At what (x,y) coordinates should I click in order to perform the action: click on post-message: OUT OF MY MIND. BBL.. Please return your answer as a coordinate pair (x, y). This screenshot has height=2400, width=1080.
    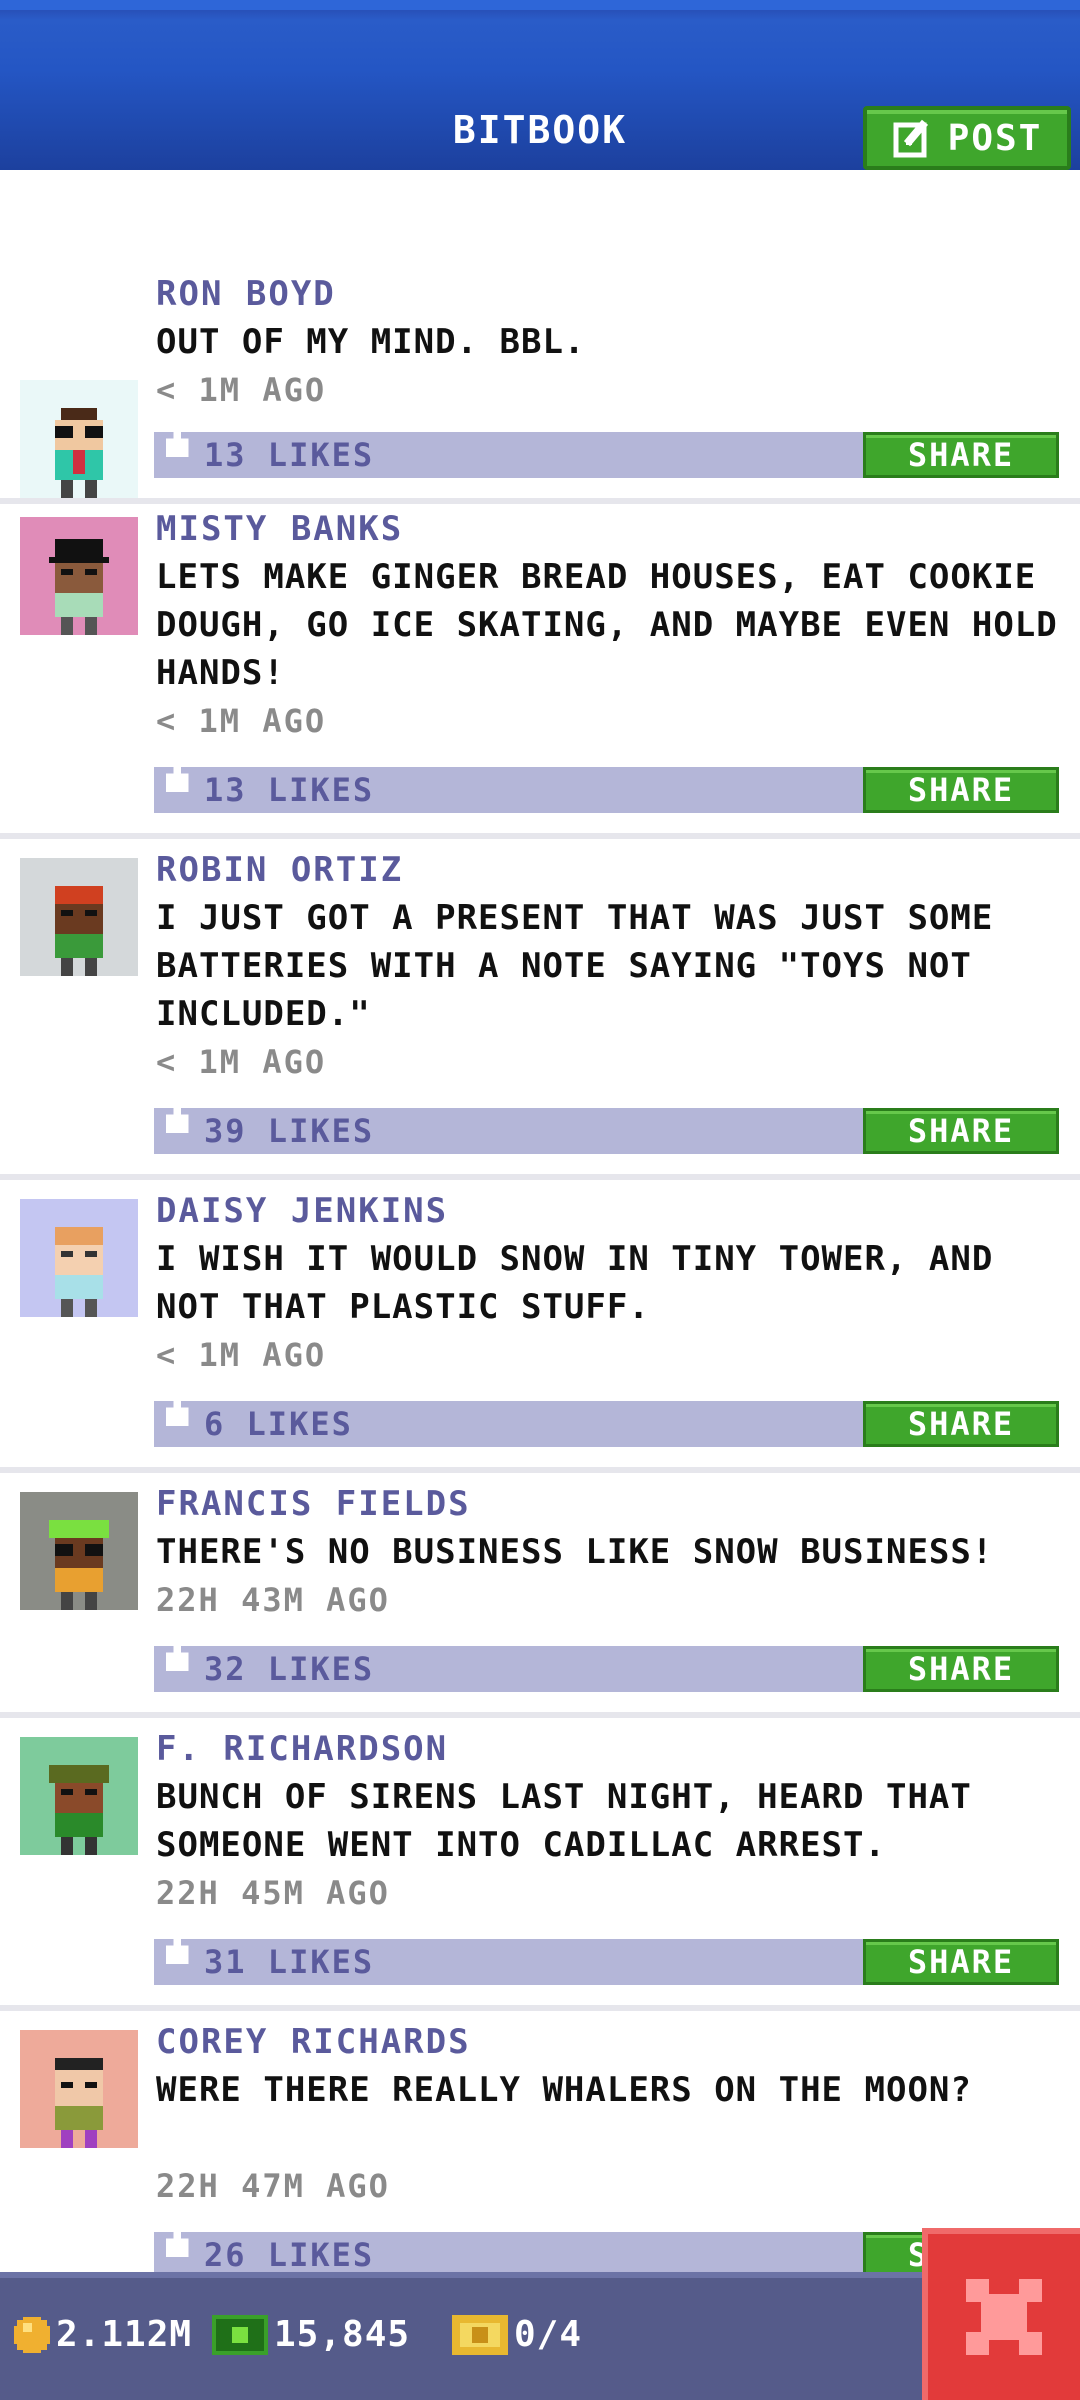
    Looking at the image, I should click on (371, 342).